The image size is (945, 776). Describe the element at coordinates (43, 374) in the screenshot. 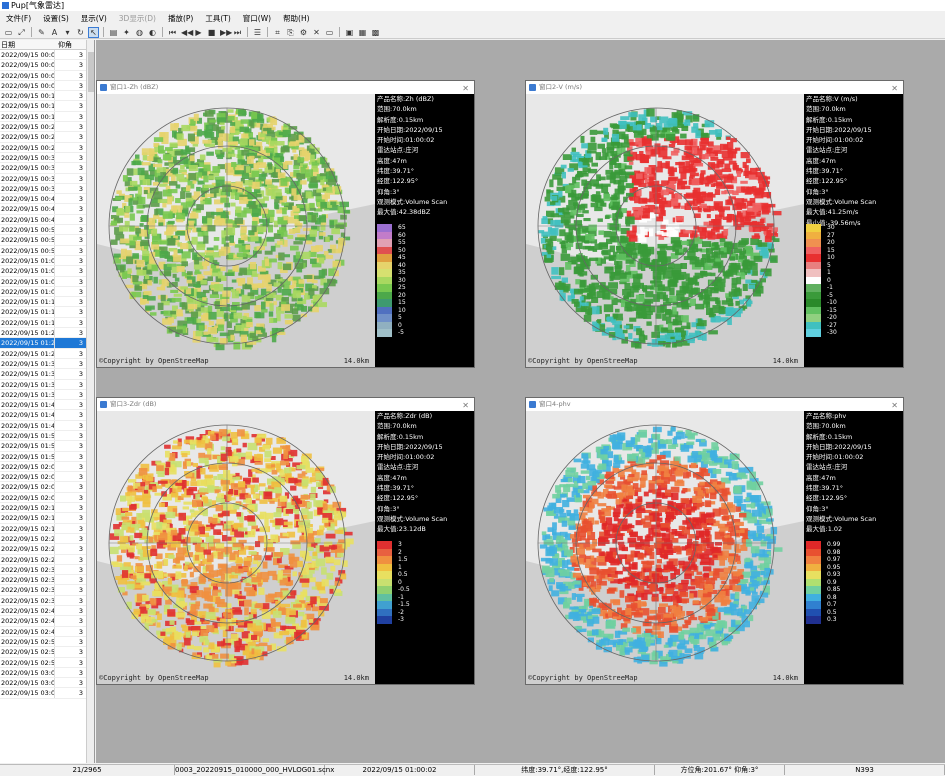

I see `list-item: 2022/09/15 01:333` at that location.